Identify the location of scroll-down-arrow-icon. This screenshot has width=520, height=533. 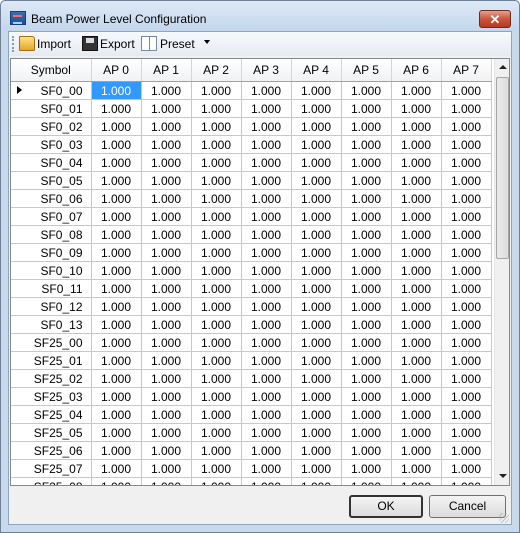
(502, 476).